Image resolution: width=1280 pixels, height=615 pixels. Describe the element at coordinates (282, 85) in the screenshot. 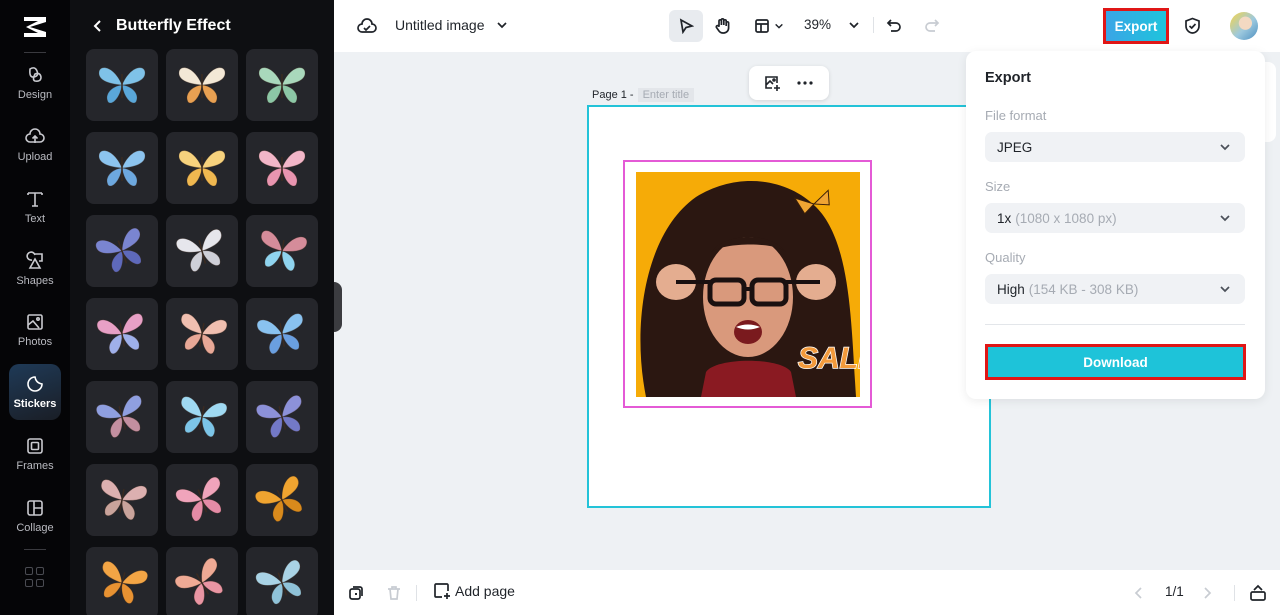

I see `sticker-tile-mint-green` at that location.